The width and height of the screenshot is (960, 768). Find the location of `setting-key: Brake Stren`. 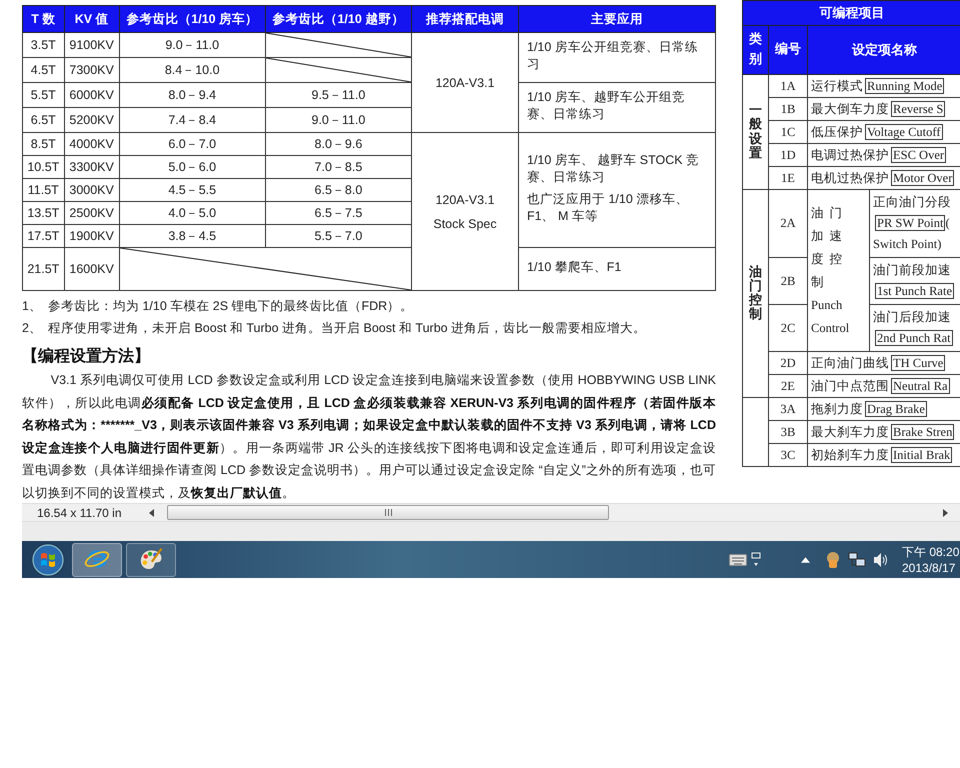

setting-key: Brake Stren is located at coordinates (922, 432).